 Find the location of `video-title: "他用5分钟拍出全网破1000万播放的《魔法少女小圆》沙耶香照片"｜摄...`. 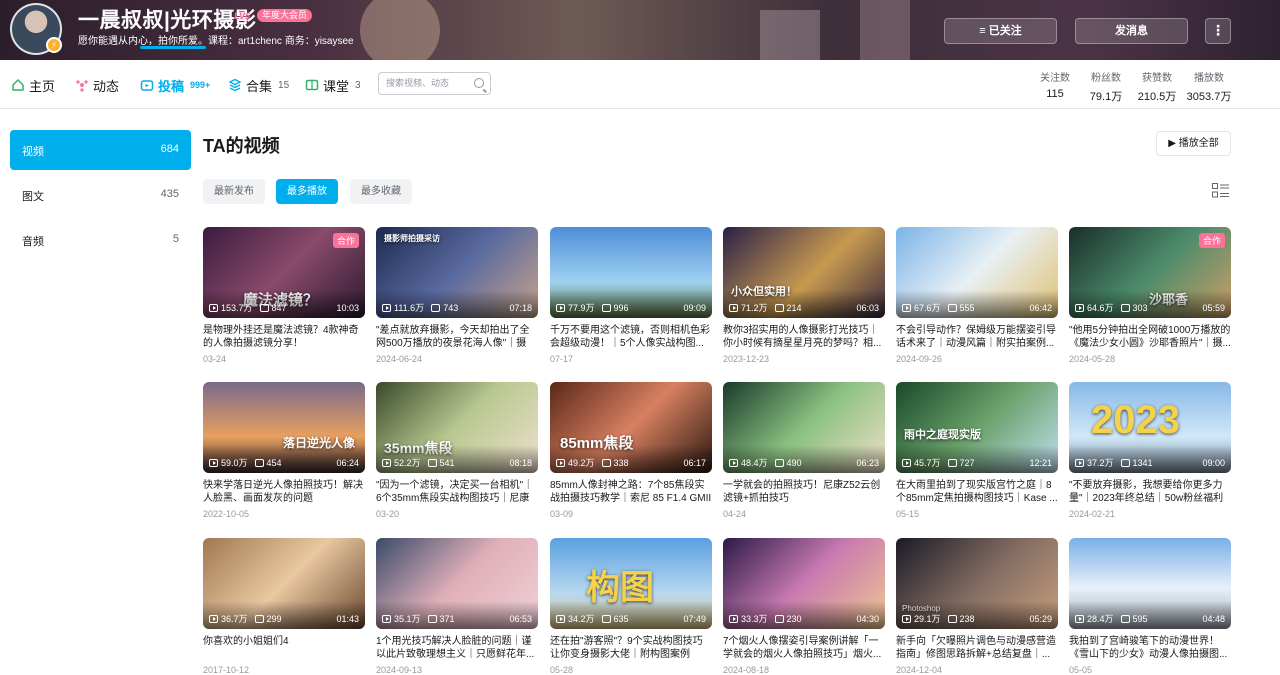

video-title: "他用5分钟拍出全网破1000万播放的《魔法少女小圆》沙耶香照片"｜摄... is located at coordinates (1150, 337).